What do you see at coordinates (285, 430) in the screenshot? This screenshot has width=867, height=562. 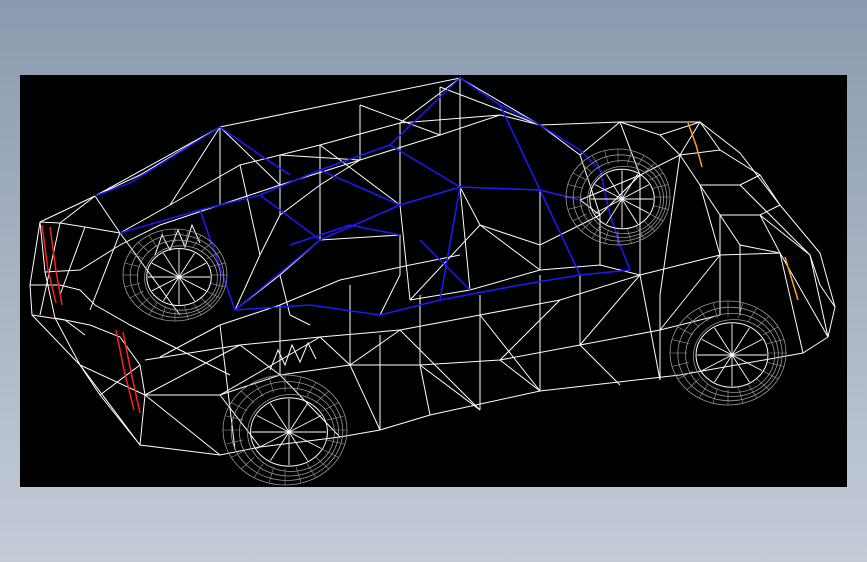 I see `wheel-front-right` at bounding box center [285, 430].